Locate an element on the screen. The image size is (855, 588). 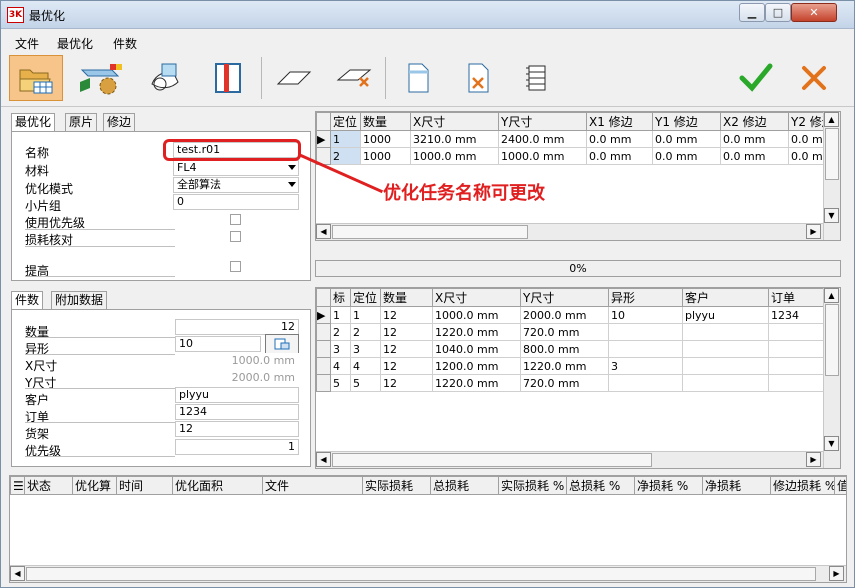
column-header: 净损耗 is located at coordinates (736, 485).